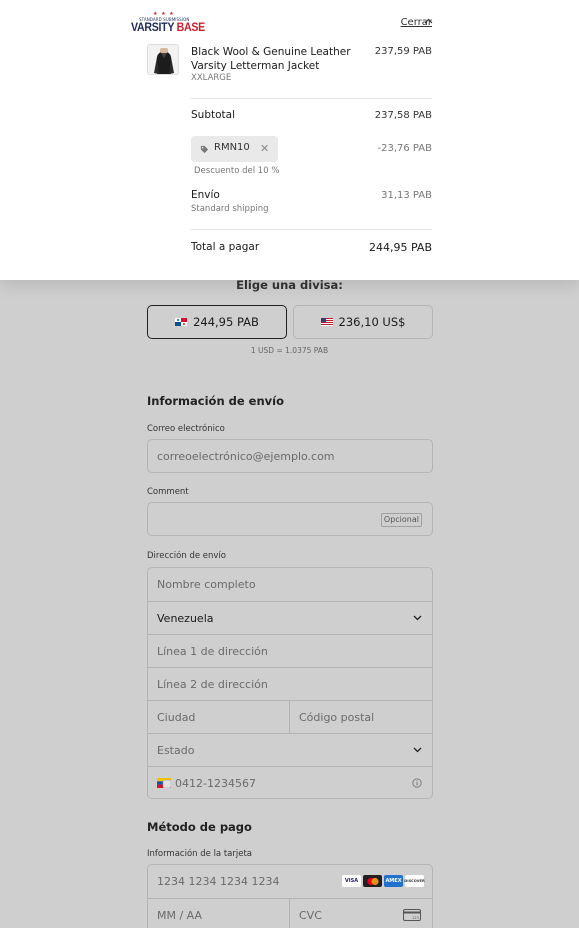  Describe the element at coordinates (417, 783) in the screenshot. I see `info-icon` at that location.